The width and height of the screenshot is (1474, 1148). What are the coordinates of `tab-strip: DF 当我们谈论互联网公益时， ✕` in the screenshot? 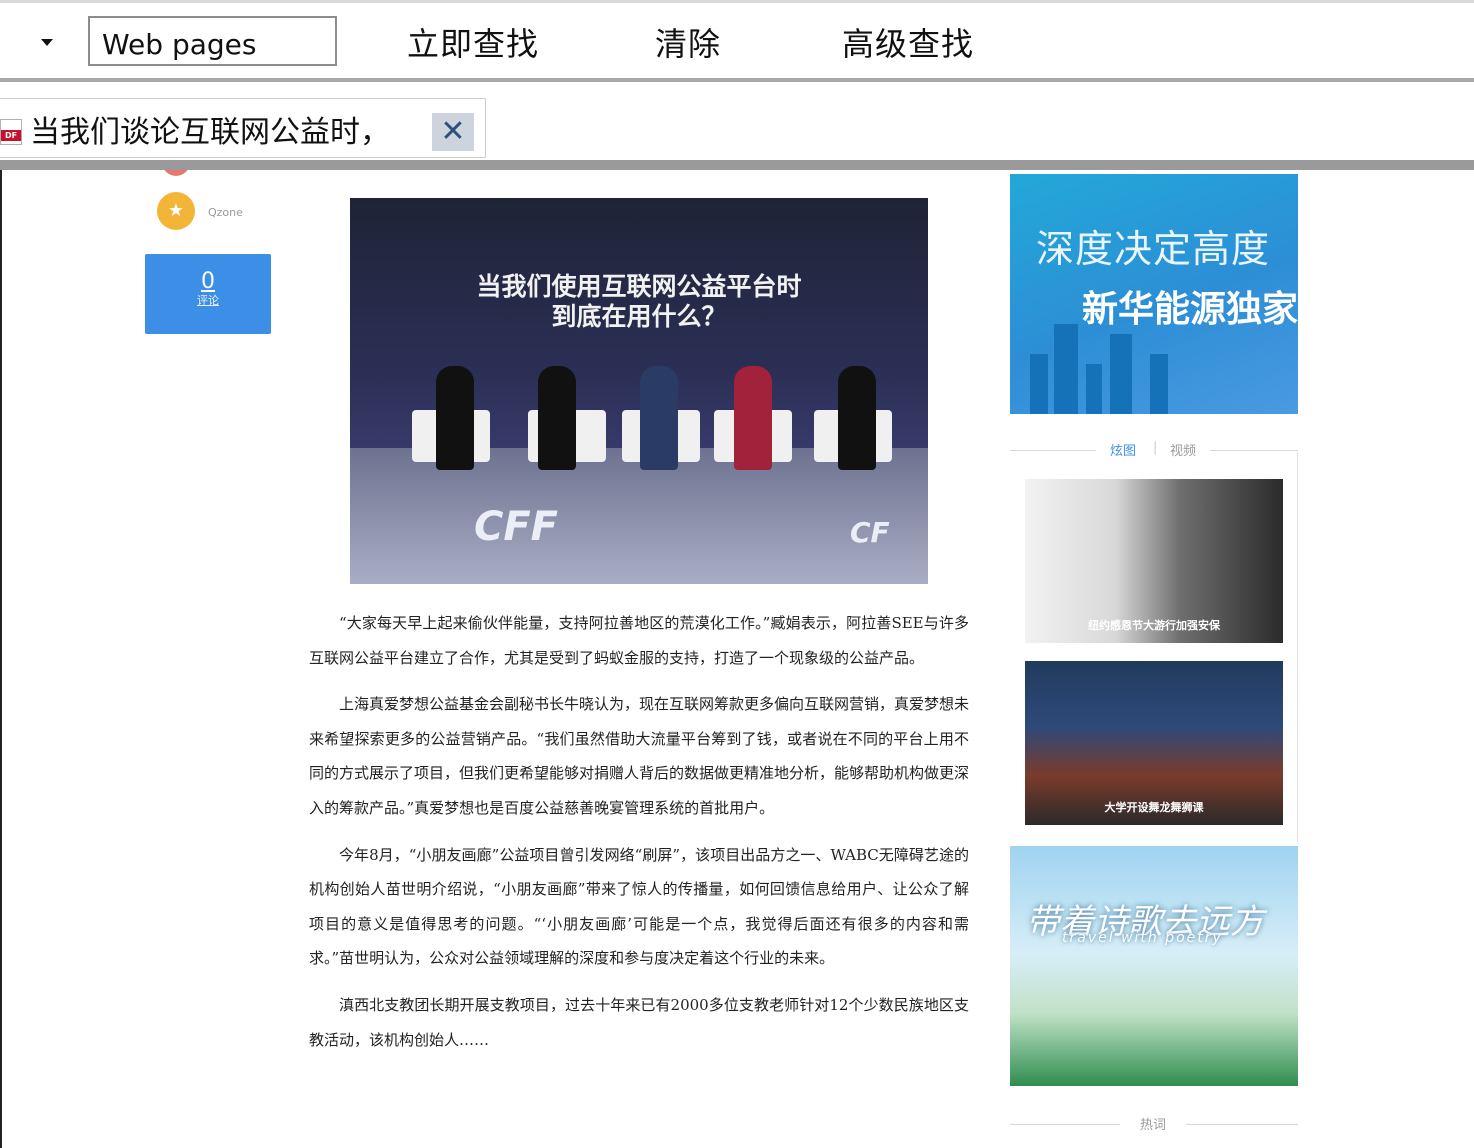 It's located at (737, 121).